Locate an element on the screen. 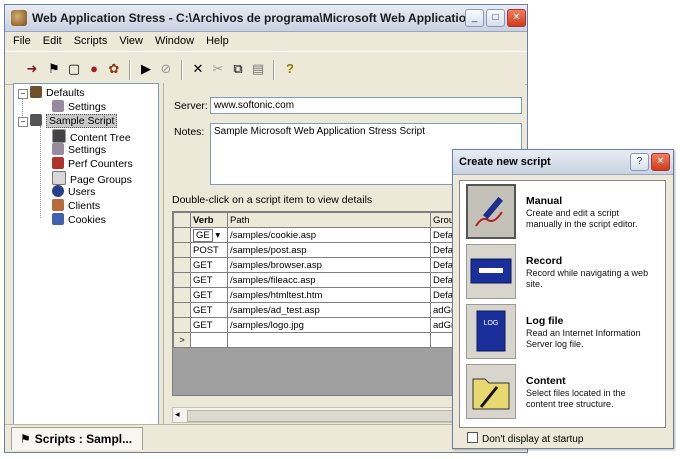 The image size is (680, 459). chevron-down-icon: ▾ is located at coordinates (217, 235).